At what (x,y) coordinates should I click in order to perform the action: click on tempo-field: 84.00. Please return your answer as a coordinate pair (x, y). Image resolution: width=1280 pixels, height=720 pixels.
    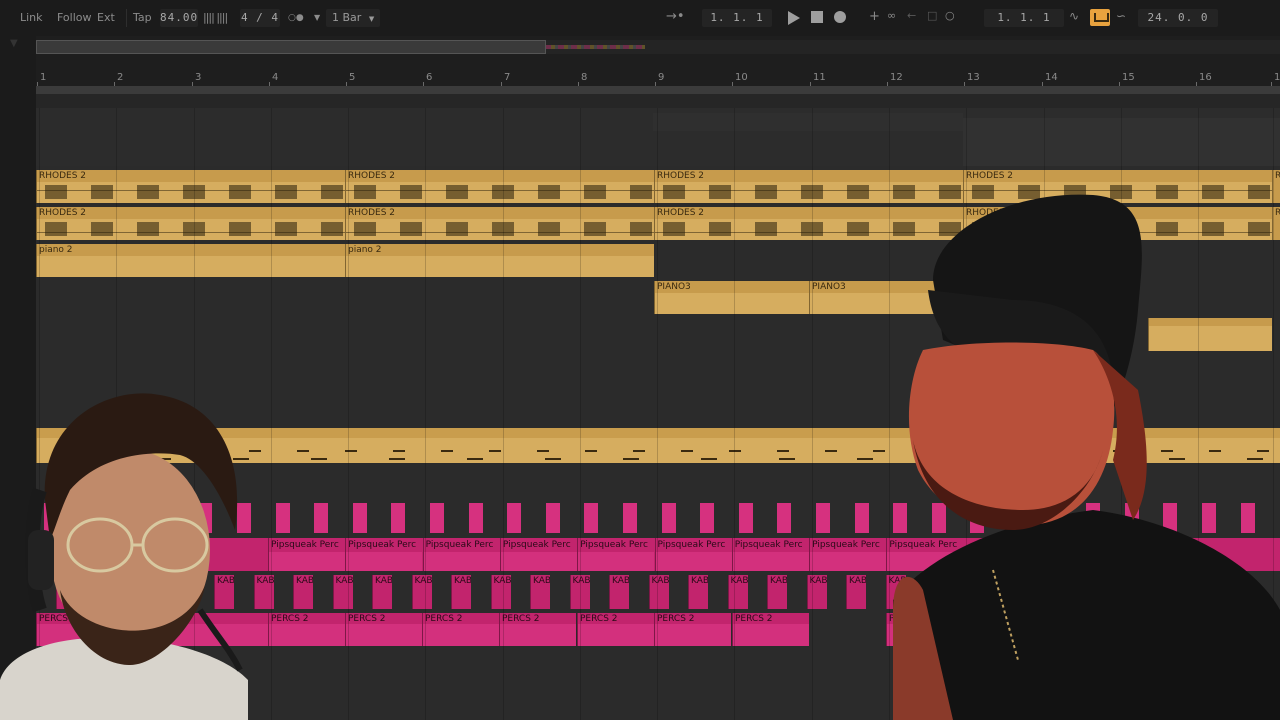
    Looking at the image, I should click on (179, 18).